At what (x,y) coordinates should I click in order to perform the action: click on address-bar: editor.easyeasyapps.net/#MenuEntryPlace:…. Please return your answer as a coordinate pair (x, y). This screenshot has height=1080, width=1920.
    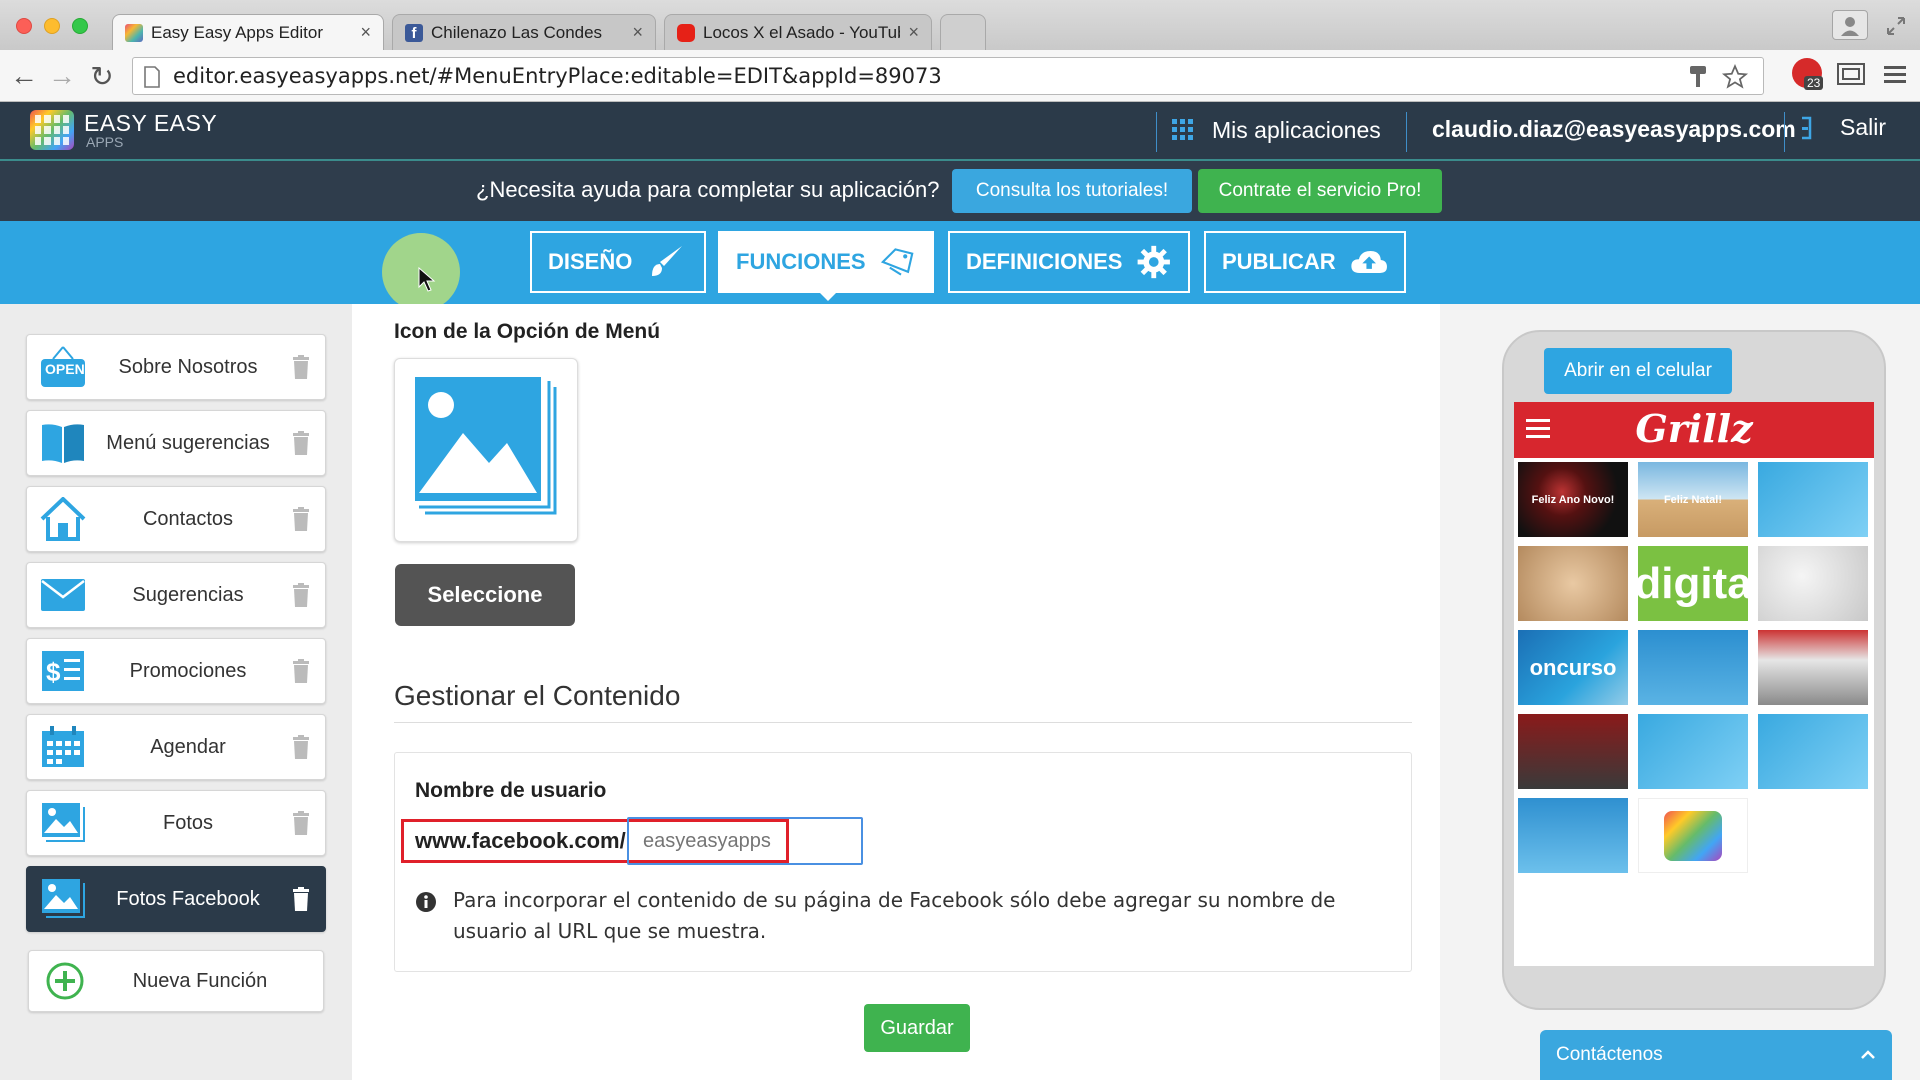
    Looking at the image, I should click on (948, 76).